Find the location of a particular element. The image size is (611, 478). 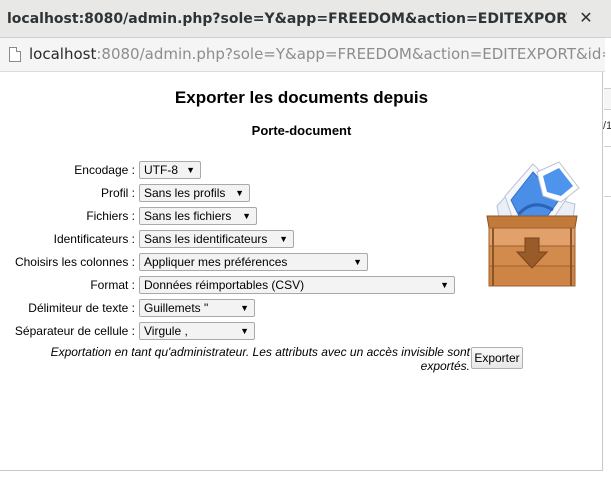

encoding-select: UTF-8 ▼ is located at coordinates (170, 170).